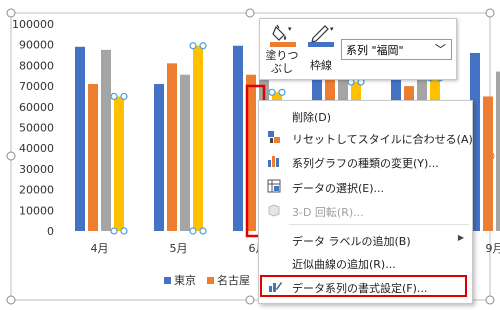 The width and height of the screenshot is (500, 310). What do you see at coordinates (283, 35) in the screenshot?
I see `paint-bucket-icon` at bounding box center [283, 35].